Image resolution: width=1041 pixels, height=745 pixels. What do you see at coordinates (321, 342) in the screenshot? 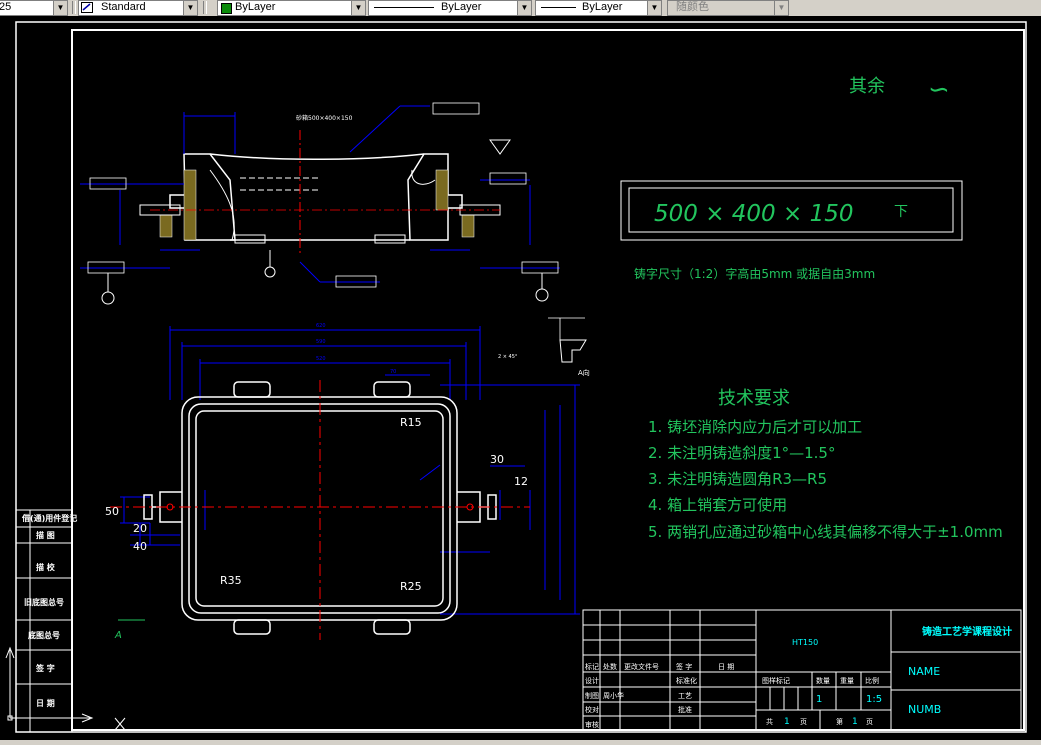
I see `dim-top-b: 590` at bounding box center [321, 342].